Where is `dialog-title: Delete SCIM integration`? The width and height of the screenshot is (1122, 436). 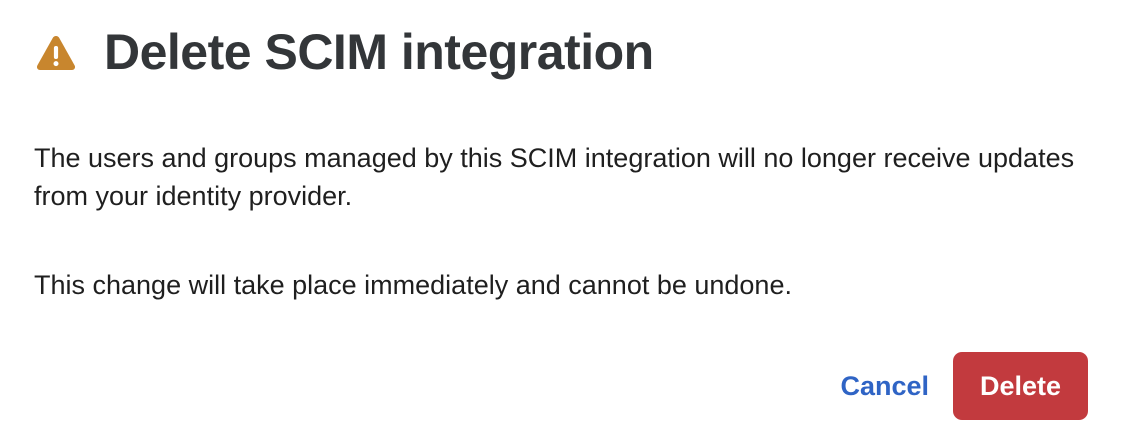 dialog-title: Delete SCIM integration is located at coordinates (379, 52).